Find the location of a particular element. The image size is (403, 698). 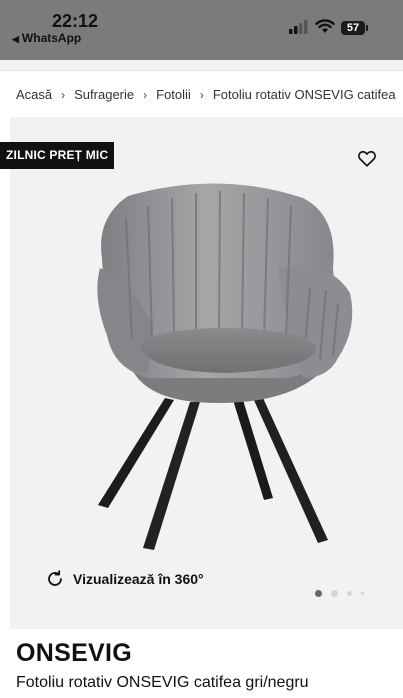

battery-icon: 57 is located at coordinates (354, 28).